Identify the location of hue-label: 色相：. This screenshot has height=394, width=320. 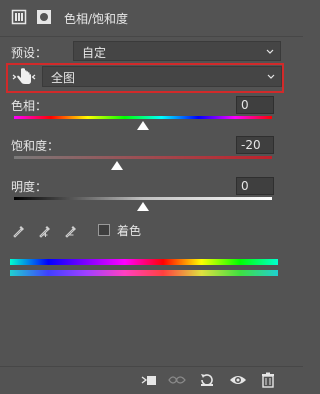
(29, 106).